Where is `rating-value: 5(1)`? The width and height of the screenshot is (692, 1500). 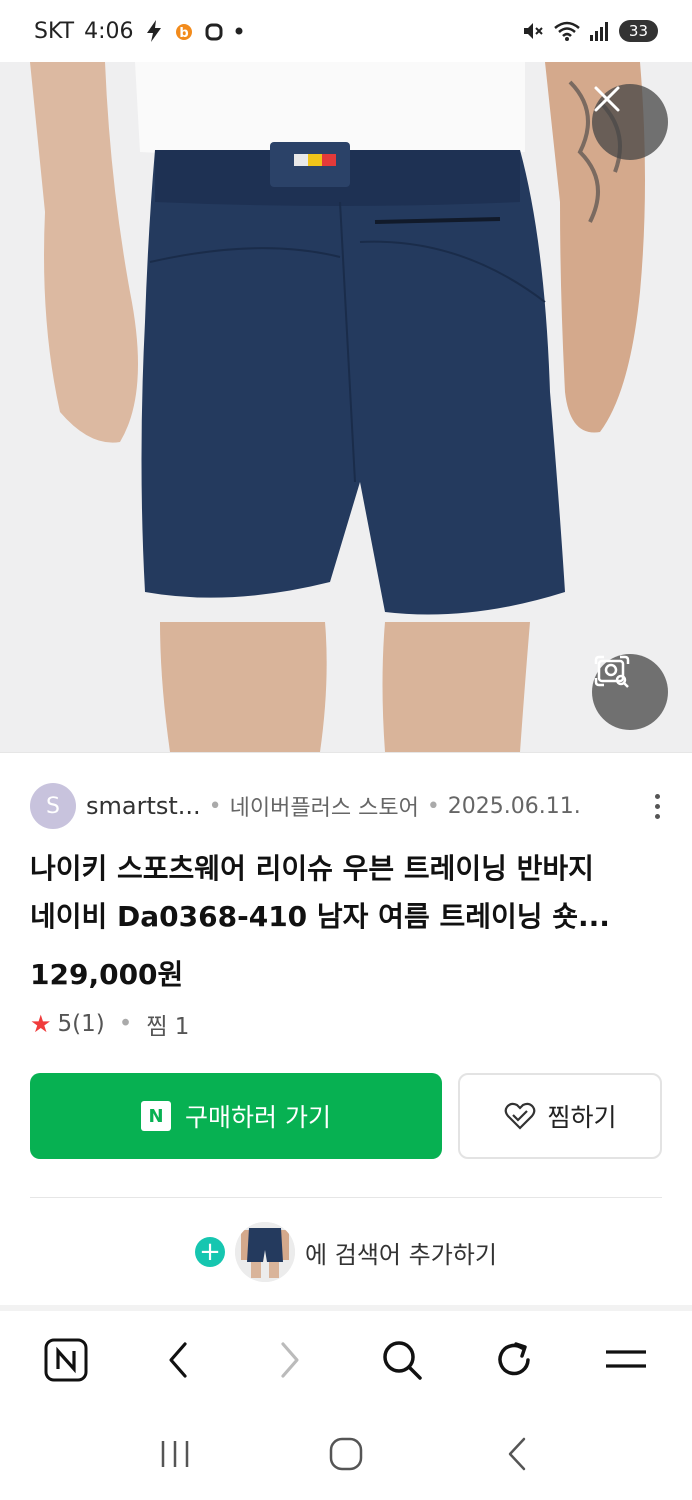 rating-value: 5(1) is located at coordinates (81, 1024).